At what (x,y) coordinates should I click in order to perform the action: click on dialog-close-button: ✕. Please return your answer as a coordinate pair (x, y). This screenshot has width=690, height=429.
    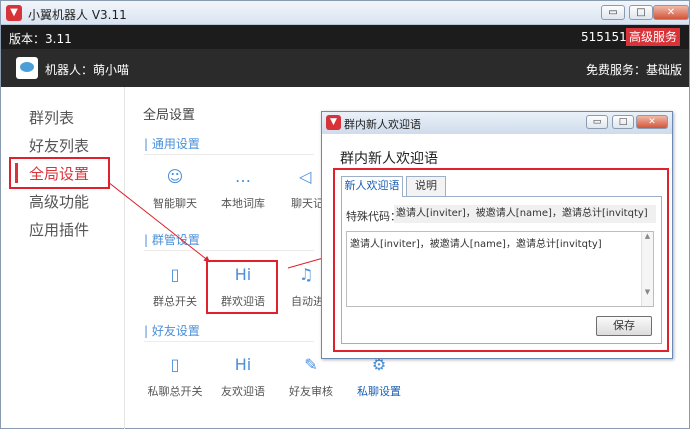
    Looking at the image, I should click on (652, 122).